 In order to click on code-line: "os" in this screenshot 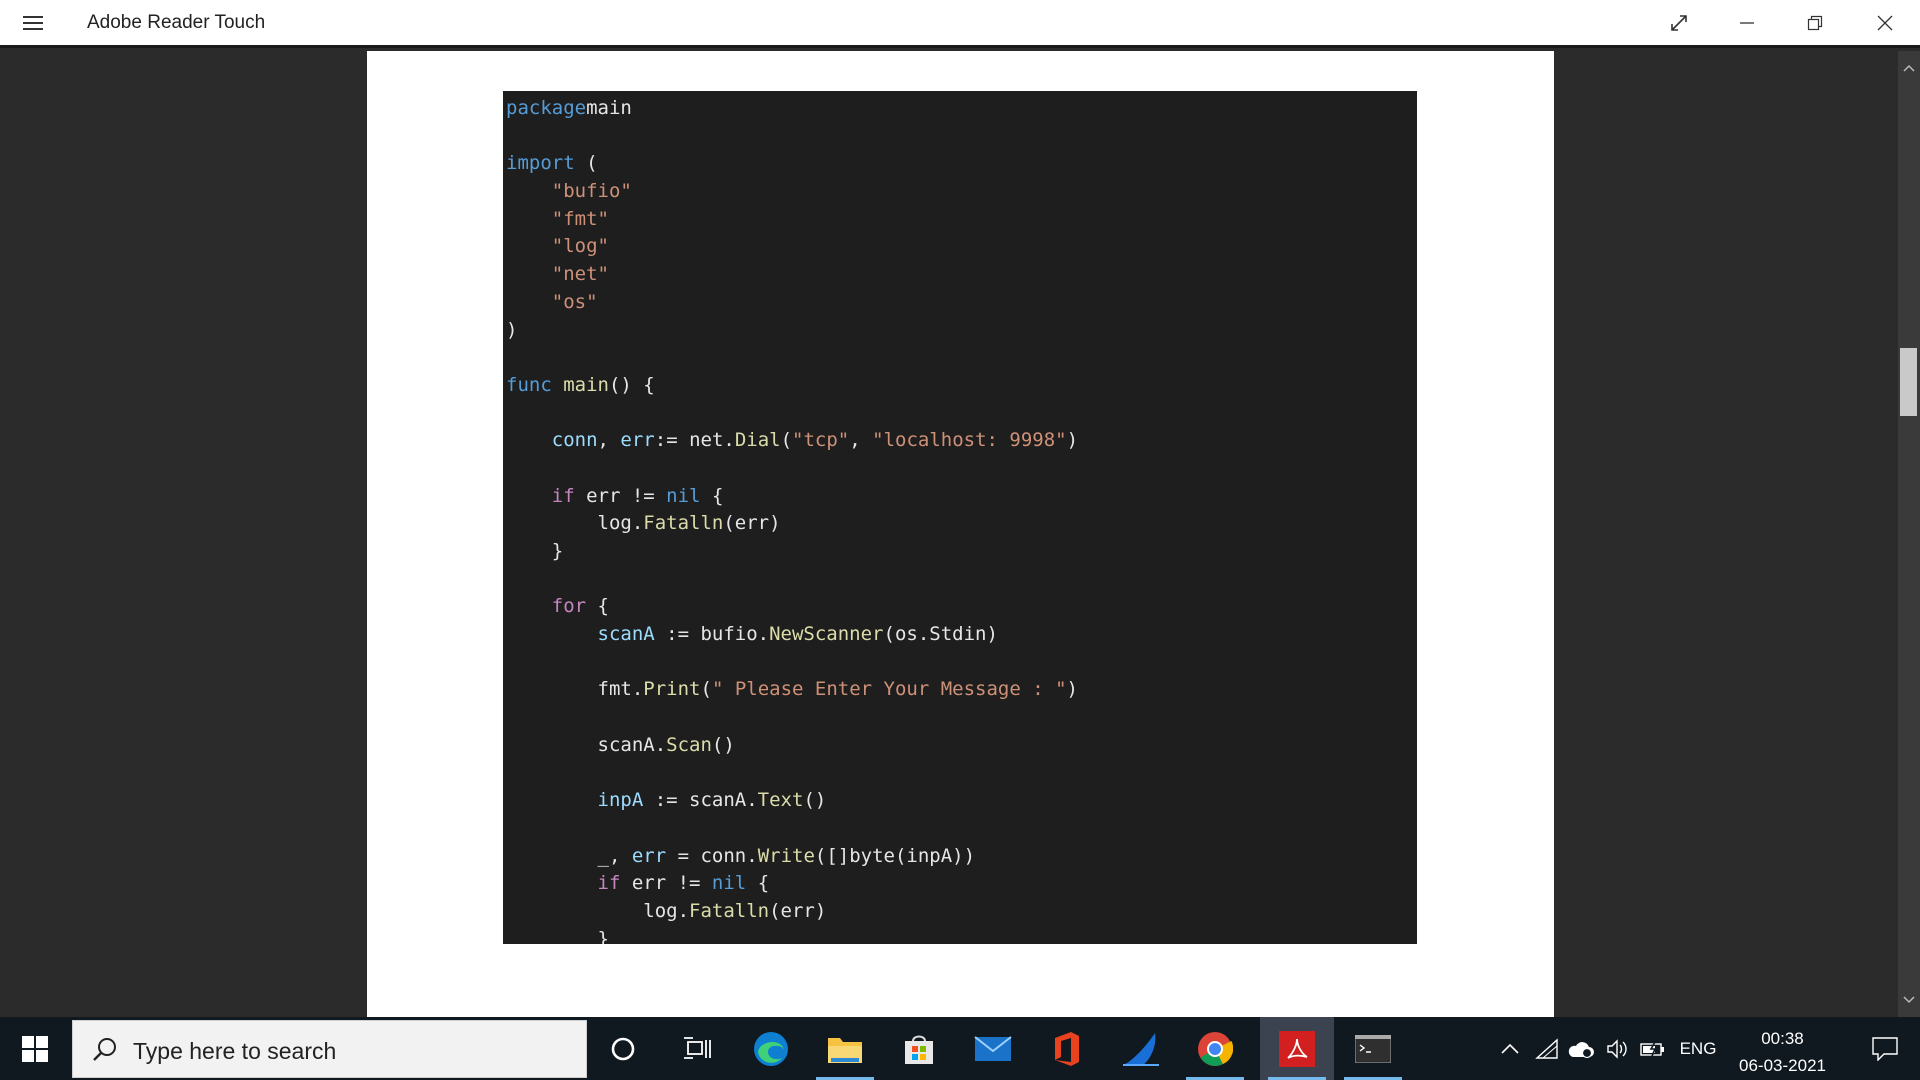, I will do `click(961, 303)`.